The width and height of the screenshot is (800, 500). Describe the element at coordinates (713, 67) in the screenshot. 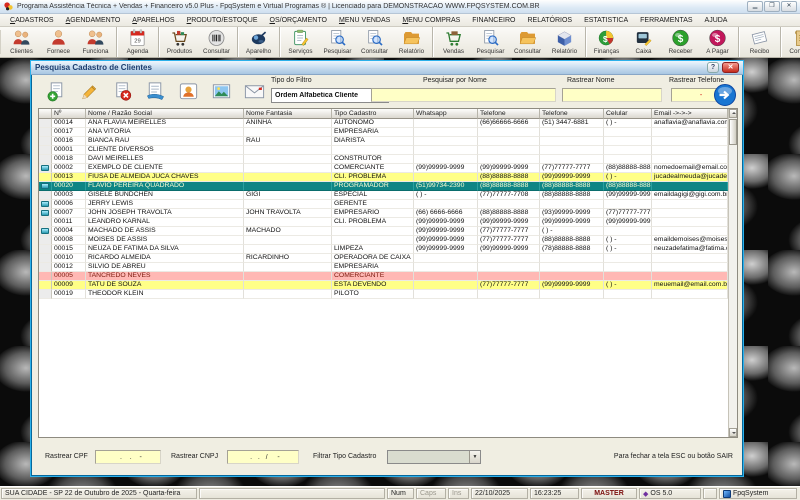

I see `help-button: ?` at that location.